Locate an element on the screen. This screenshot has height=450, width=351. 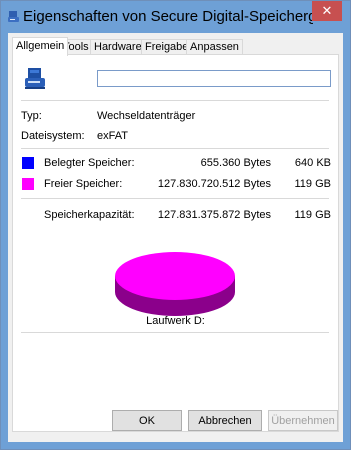
apply-button: Übernehmen is located at coordinates (303, 420).